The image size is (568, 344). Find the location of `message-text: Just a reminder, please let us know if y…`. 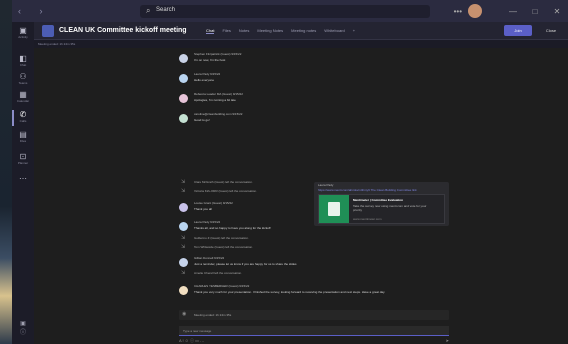

message-text: Just a reminder, please let us know if y… is located at coordinates (245, 264).